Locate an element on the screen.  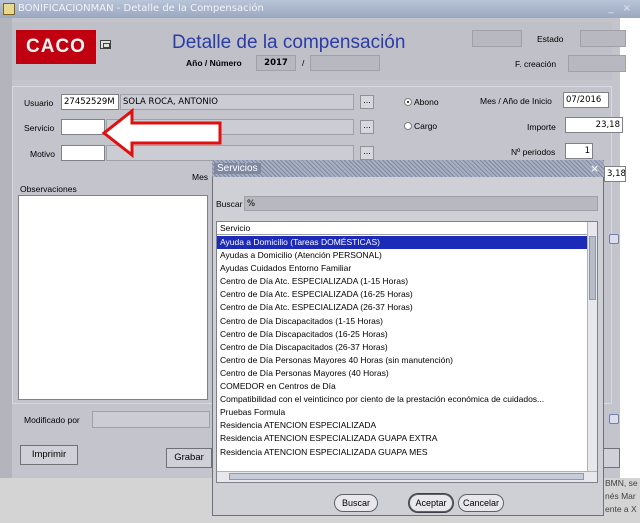
side-scroll-down-icon is located at coordinates (614, 419).